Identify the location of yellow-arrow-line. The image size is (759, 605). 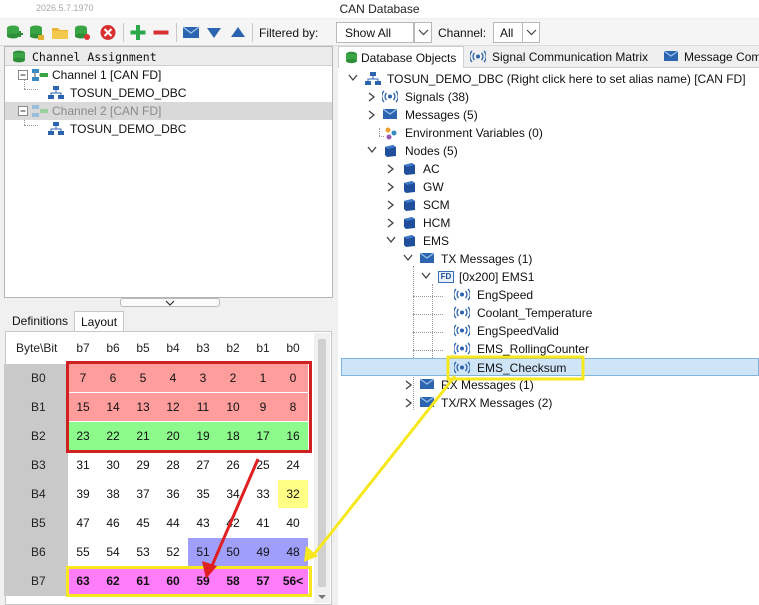
(383, 466).